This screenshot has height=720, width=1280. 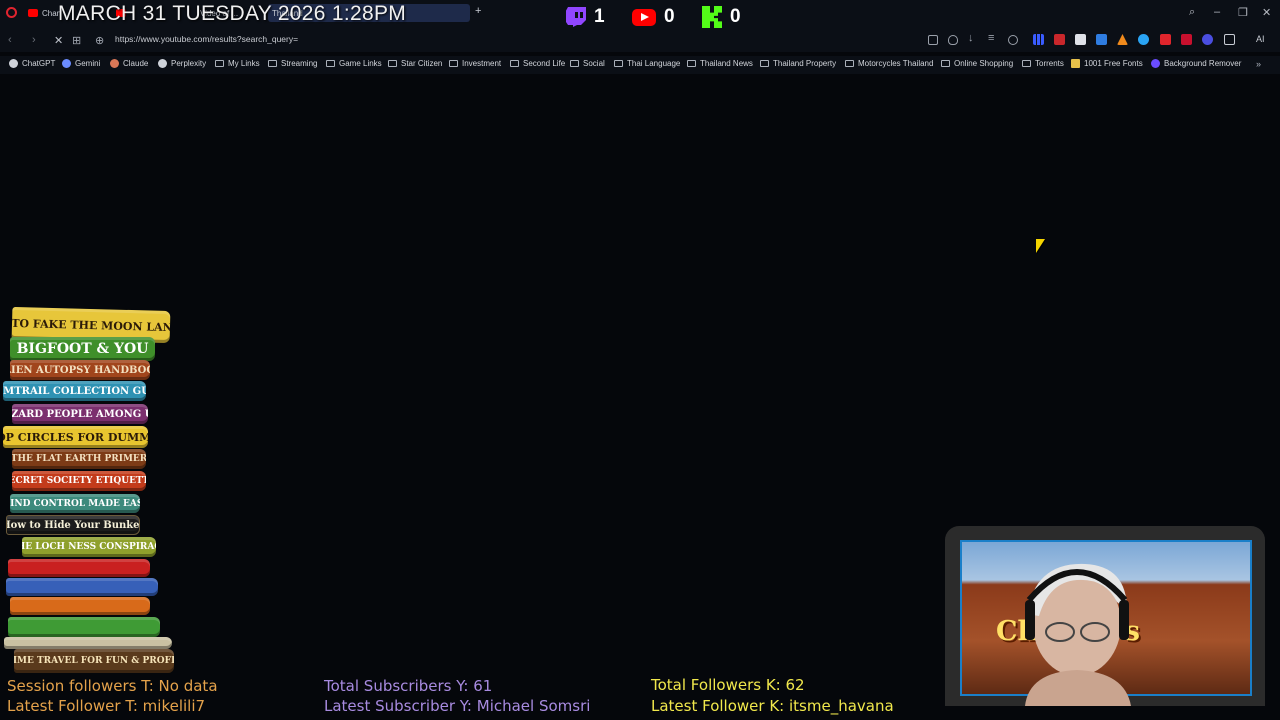 I want to click on book-3: ALIEN AUTOPSY HANDBOOK, so click(x=80, y=370).